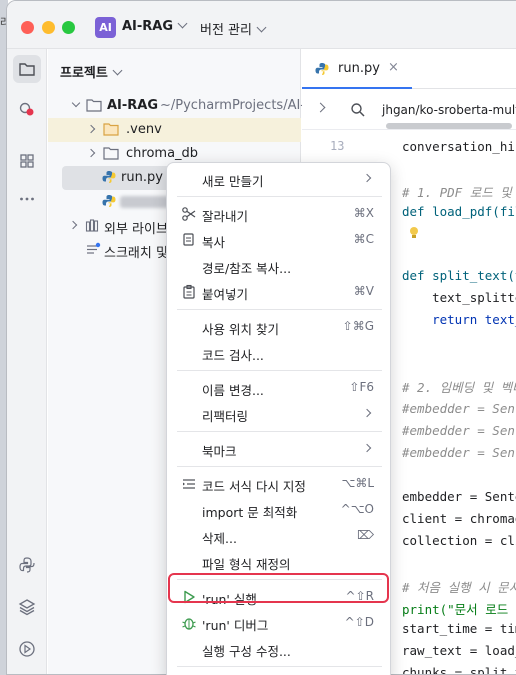  Describe the element at coordinates (363, 213) in the screenshot. I see `menu-item-shortcut: ⌘X` at that location.